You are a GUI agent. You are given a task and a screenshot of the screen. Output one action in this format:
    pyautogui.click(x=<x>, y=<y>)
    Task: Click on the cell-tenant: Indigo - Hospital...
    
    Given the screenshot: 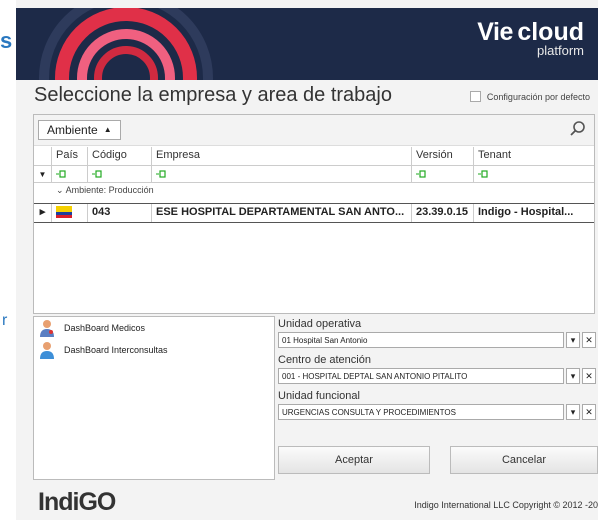 What is the action you would take?
    pyautogui.click(x=526, y=212)
    